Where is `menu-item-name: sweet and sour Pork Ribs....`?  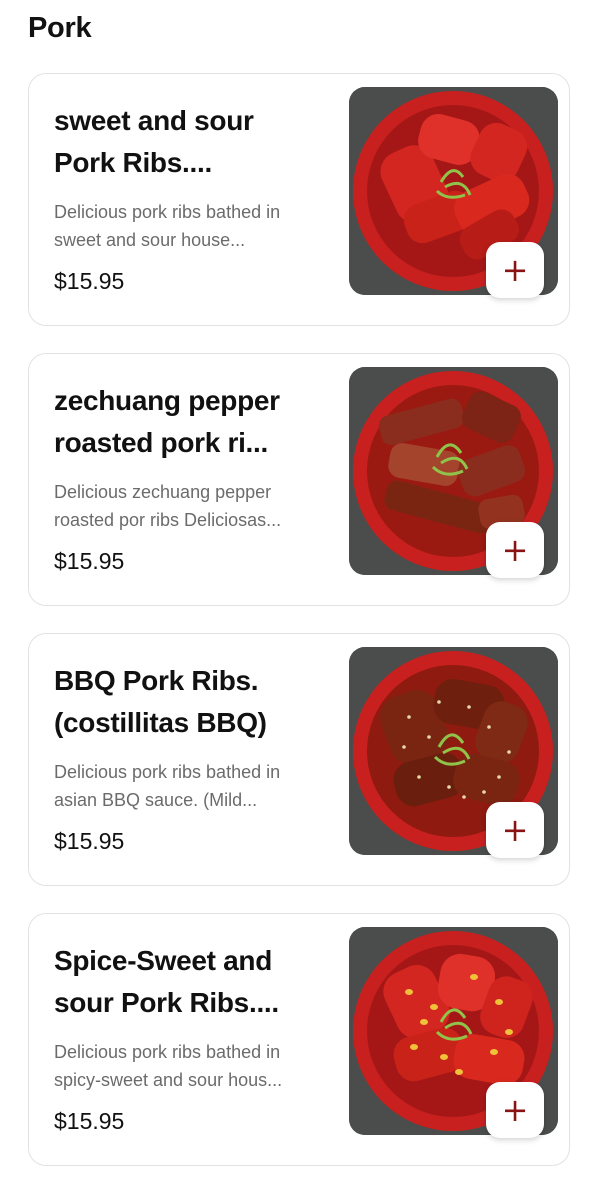 menu-item-name: sweet and sour Pork Ribs.... is located at coordinates (154, 141).